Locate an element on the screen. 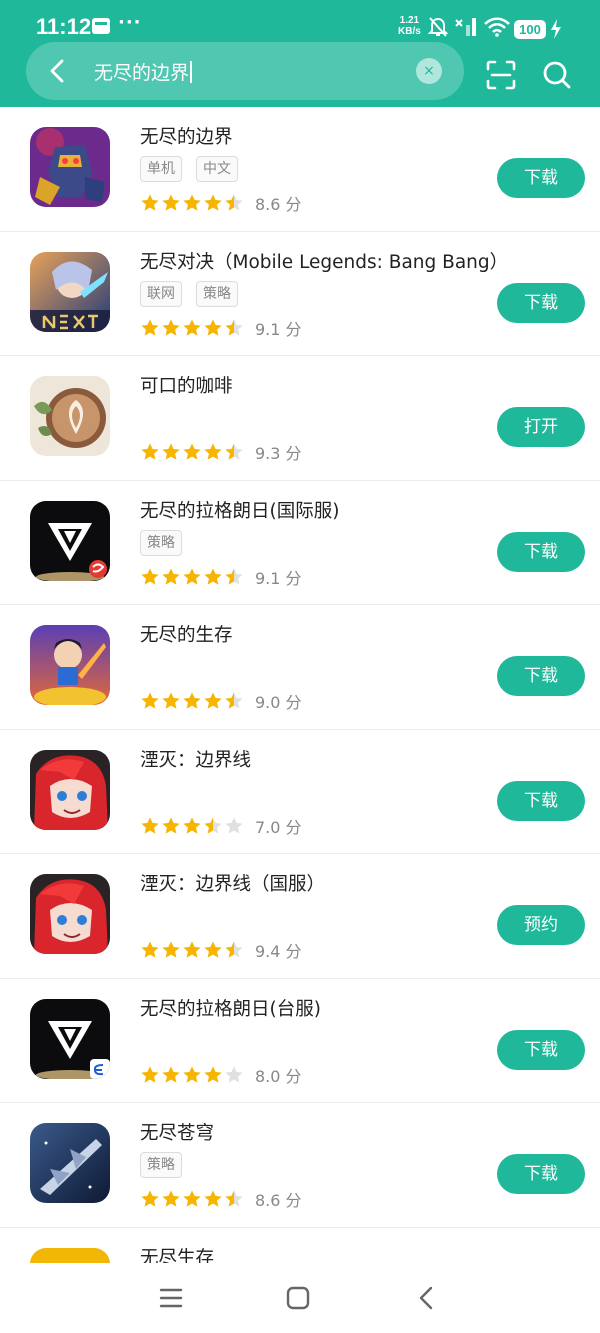  clear-search-button: × is located at coordinates (429, 71).